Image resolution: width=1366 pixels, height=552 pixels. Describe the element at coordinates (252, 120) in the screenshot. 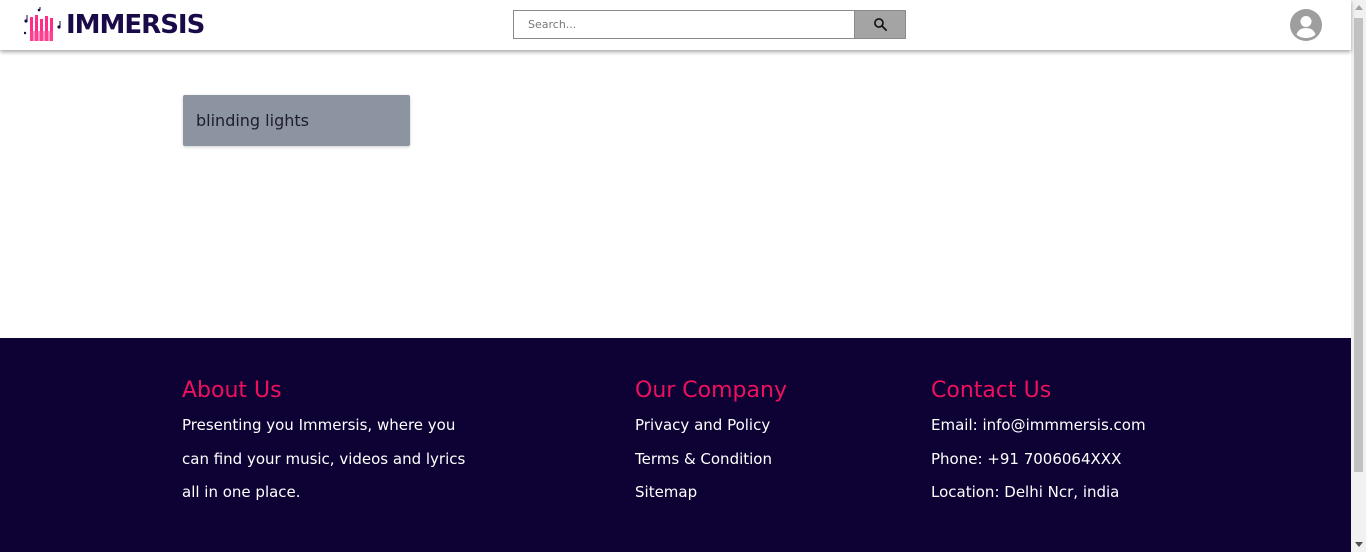

I see `search-result-title: blinding lights` at that location.